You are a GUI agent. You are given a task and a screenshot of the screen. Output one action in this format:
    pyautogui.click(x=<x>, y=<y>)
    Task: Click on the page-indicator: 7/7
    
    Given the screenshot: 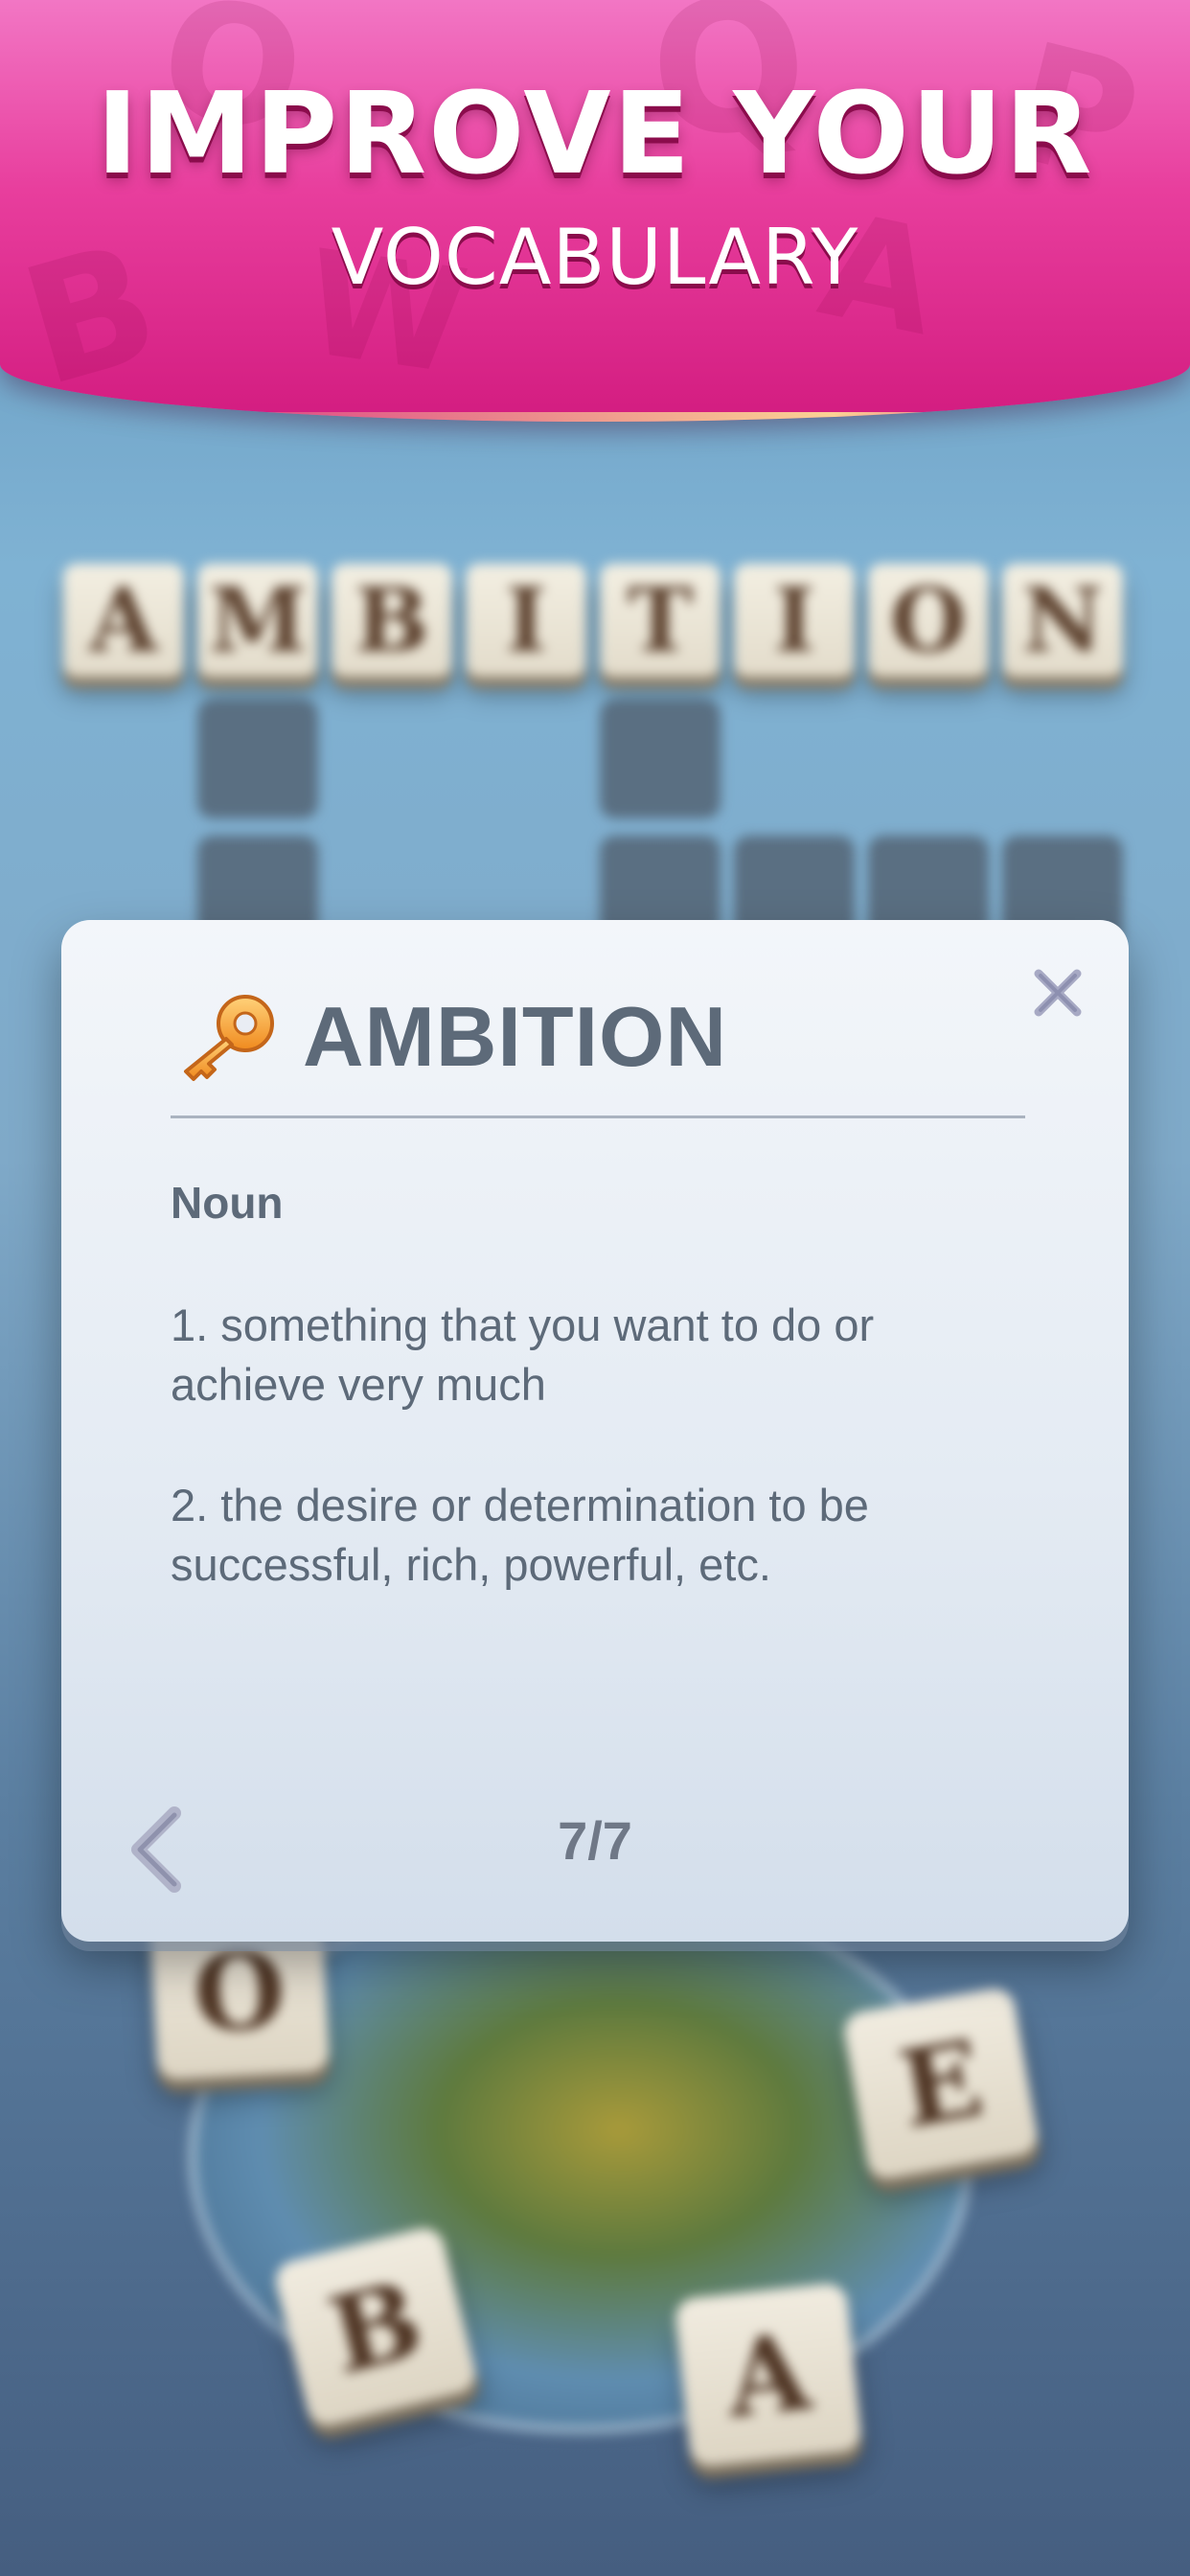 What is the action you would take?
    pyautogui.click(x=595, y=1840)
    